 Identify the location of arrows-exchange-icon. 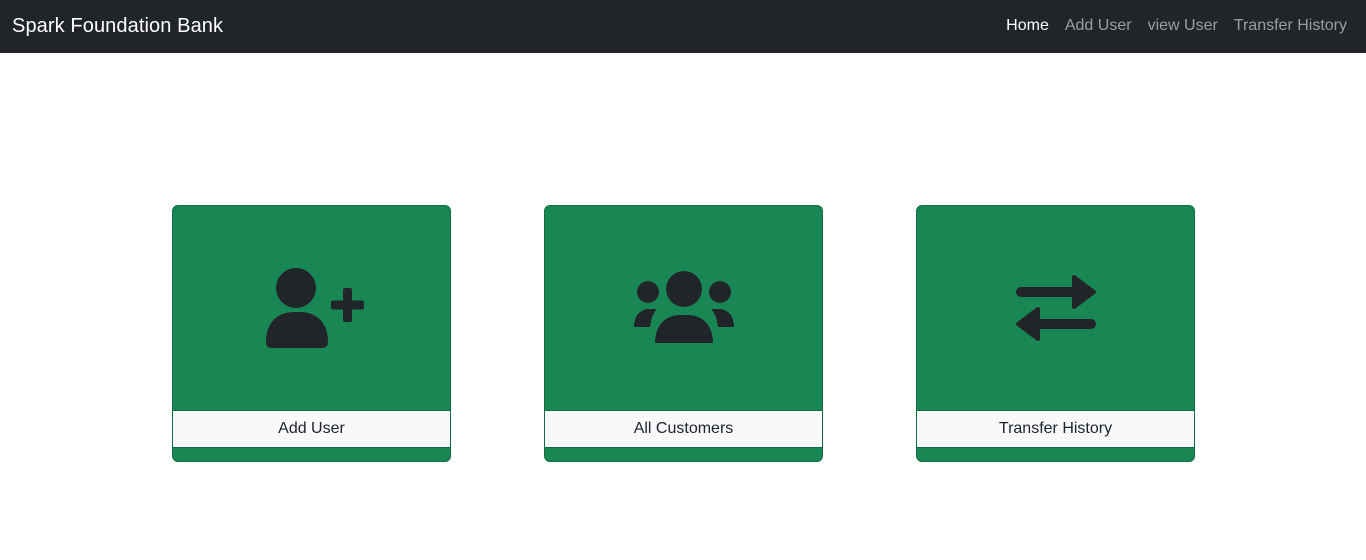
(1055, 308).